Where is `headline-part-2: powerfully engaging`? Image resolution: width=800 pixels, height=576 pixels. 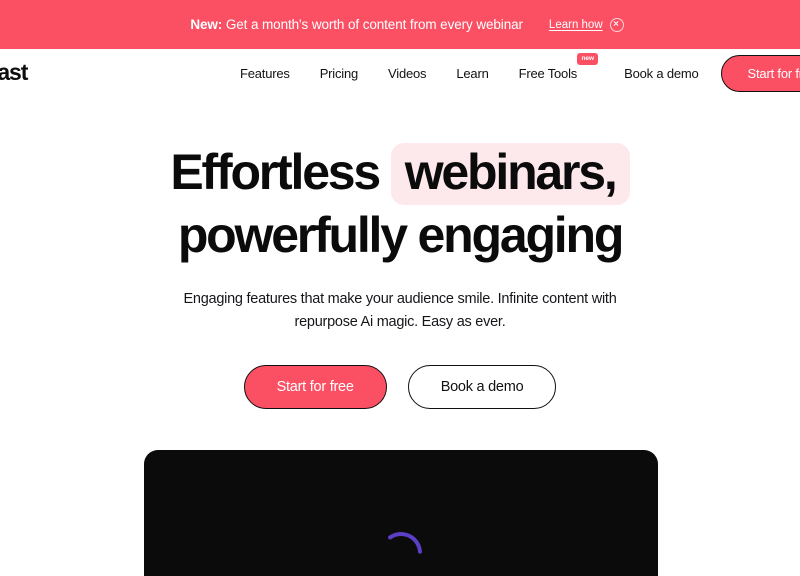 headline-part-2: powerfully engaging is located at coordinates (401, 234).